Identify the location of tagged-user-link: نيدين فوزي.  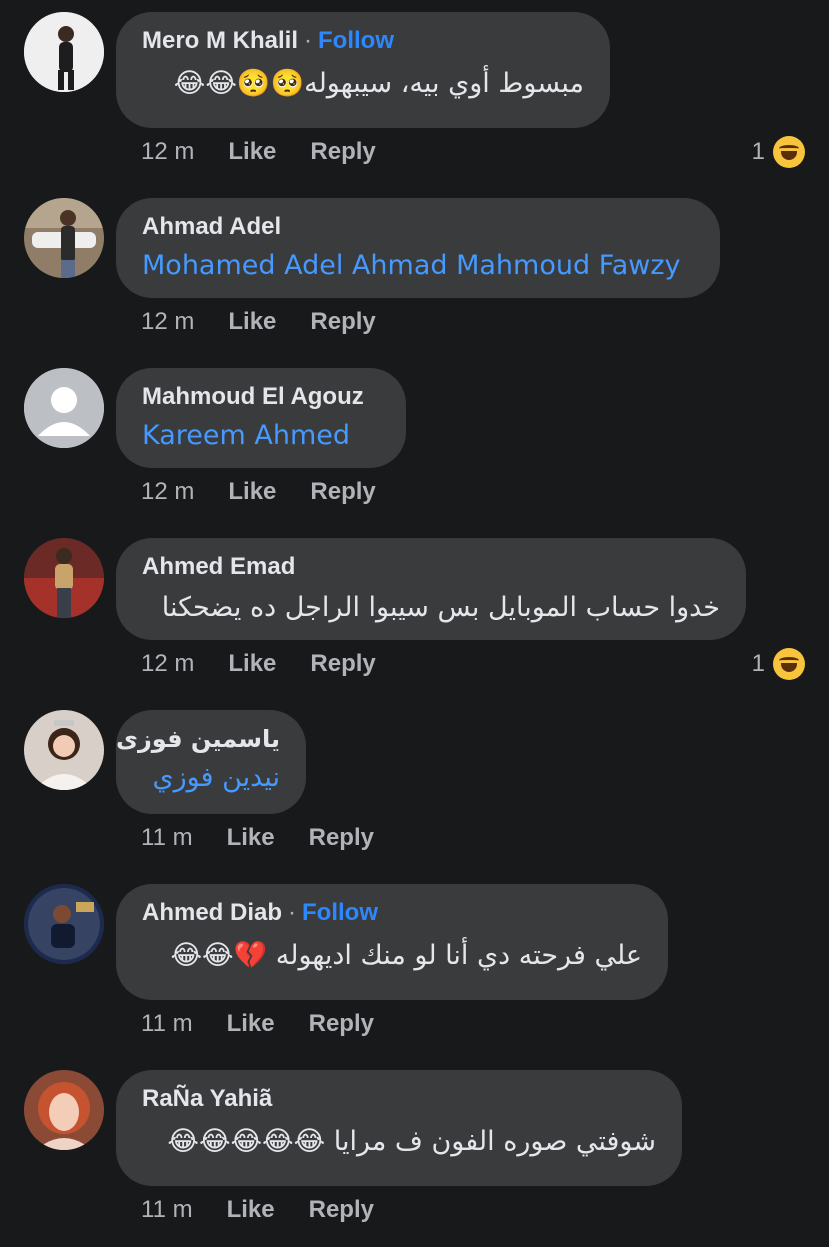
(211, 778).